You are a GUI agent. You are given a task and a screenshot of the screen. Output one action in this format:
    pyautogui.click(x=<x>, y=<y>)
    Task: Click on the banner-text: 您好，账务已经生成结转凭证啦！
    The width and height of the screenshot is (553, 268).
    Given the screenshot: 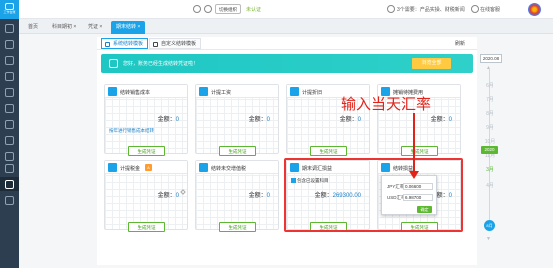 What is the action you would take?
    pyautogui.click(x=161, y=64)
    